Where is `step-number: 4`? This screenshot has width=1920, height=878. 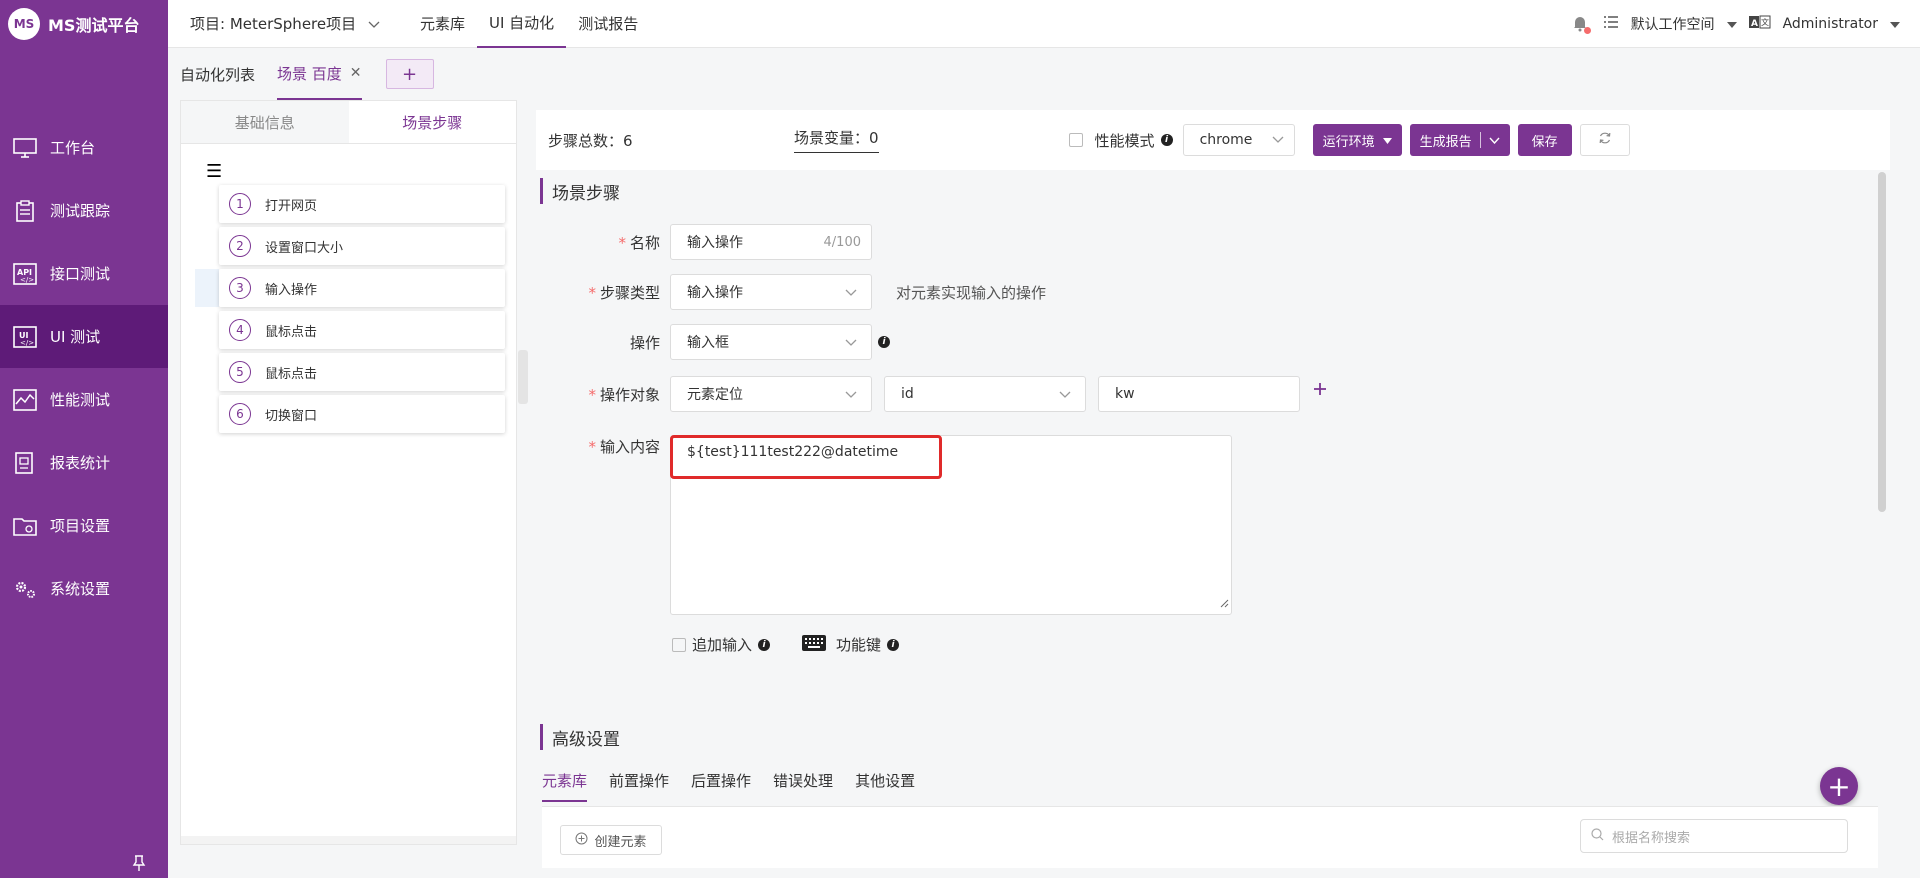
step-number: 4 is located at coordinates (240, 330).